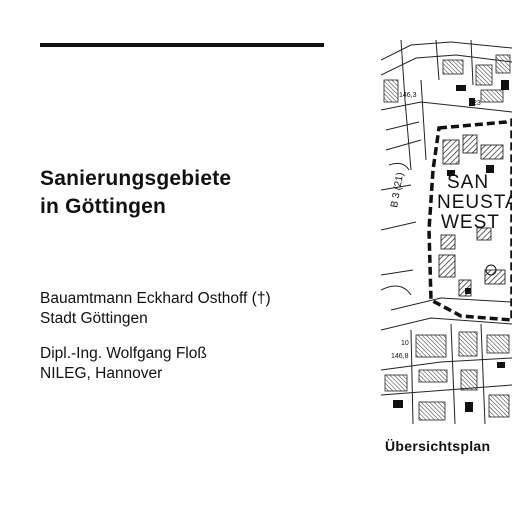  Describe the element at coordinates (468, 182) in the screenshot. I see `area-label-line-1: SAN` at that location.